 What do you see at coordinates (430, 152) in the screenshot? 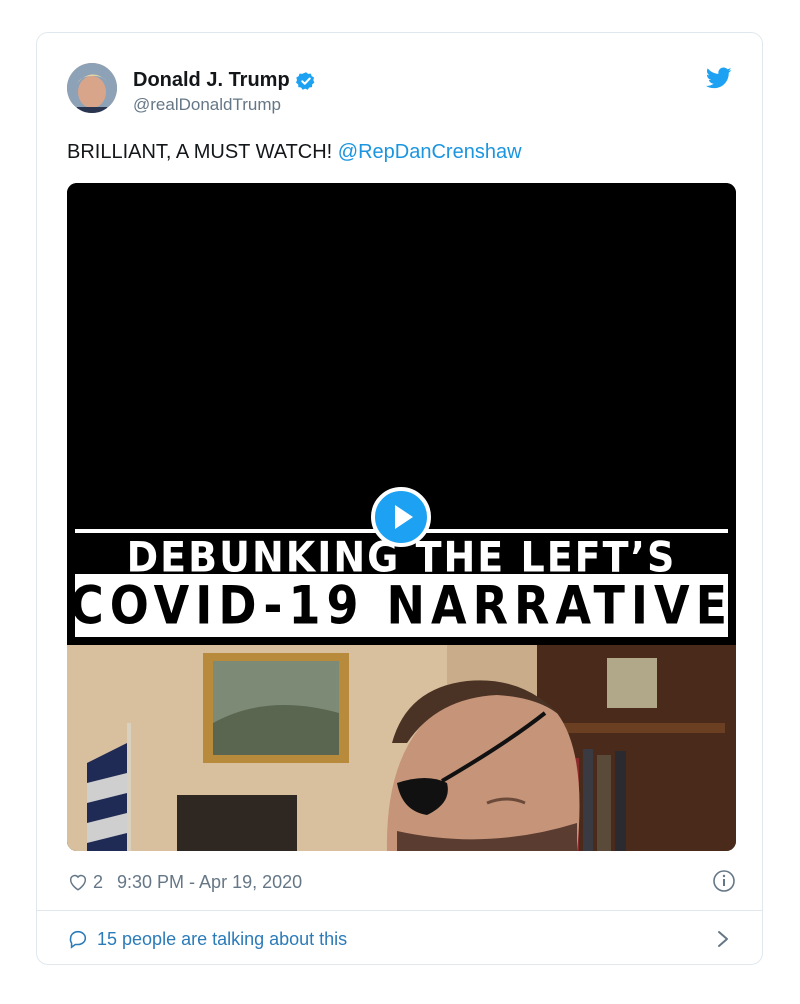
I see `mention-link: @RepDanCrenshaw` at bounding box center [430, 152].